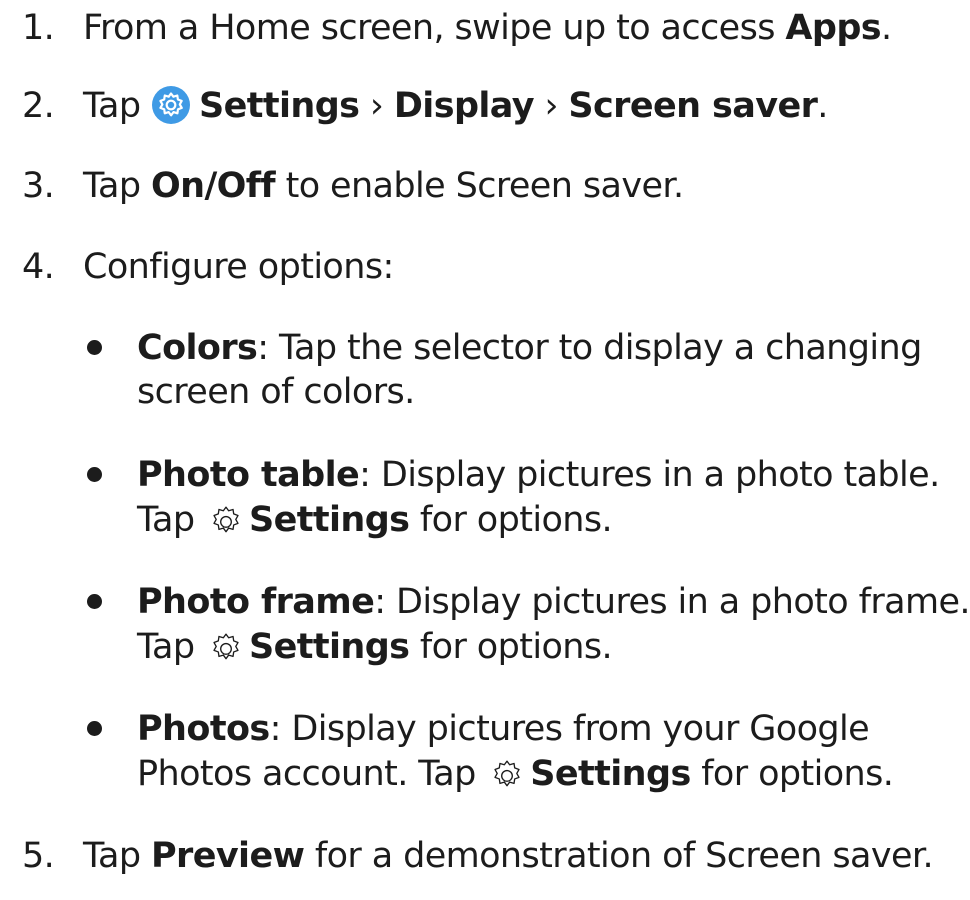  What do you see at coordinates (197, 348) in the screenshot?
I see `option-title: Colors` at bounding box center [197, 348].